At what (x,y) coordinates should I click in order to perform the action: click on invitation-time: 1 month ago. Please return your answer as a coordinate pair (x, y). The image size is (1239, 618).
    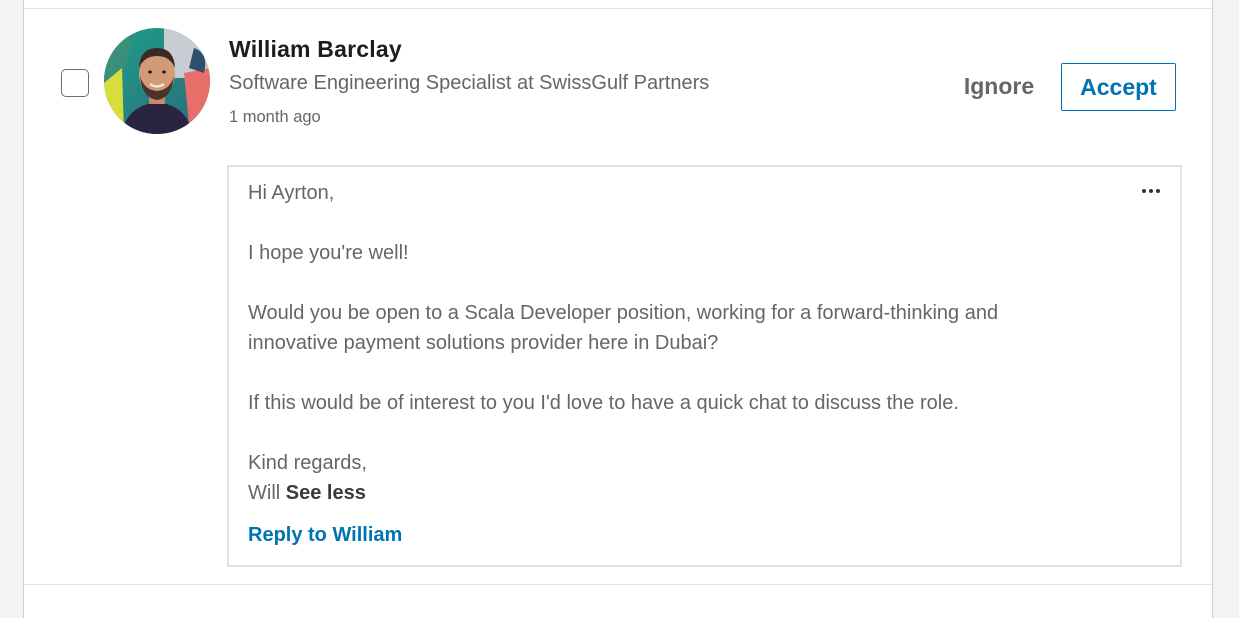
    Looking at the image, I should click on (275, 117).